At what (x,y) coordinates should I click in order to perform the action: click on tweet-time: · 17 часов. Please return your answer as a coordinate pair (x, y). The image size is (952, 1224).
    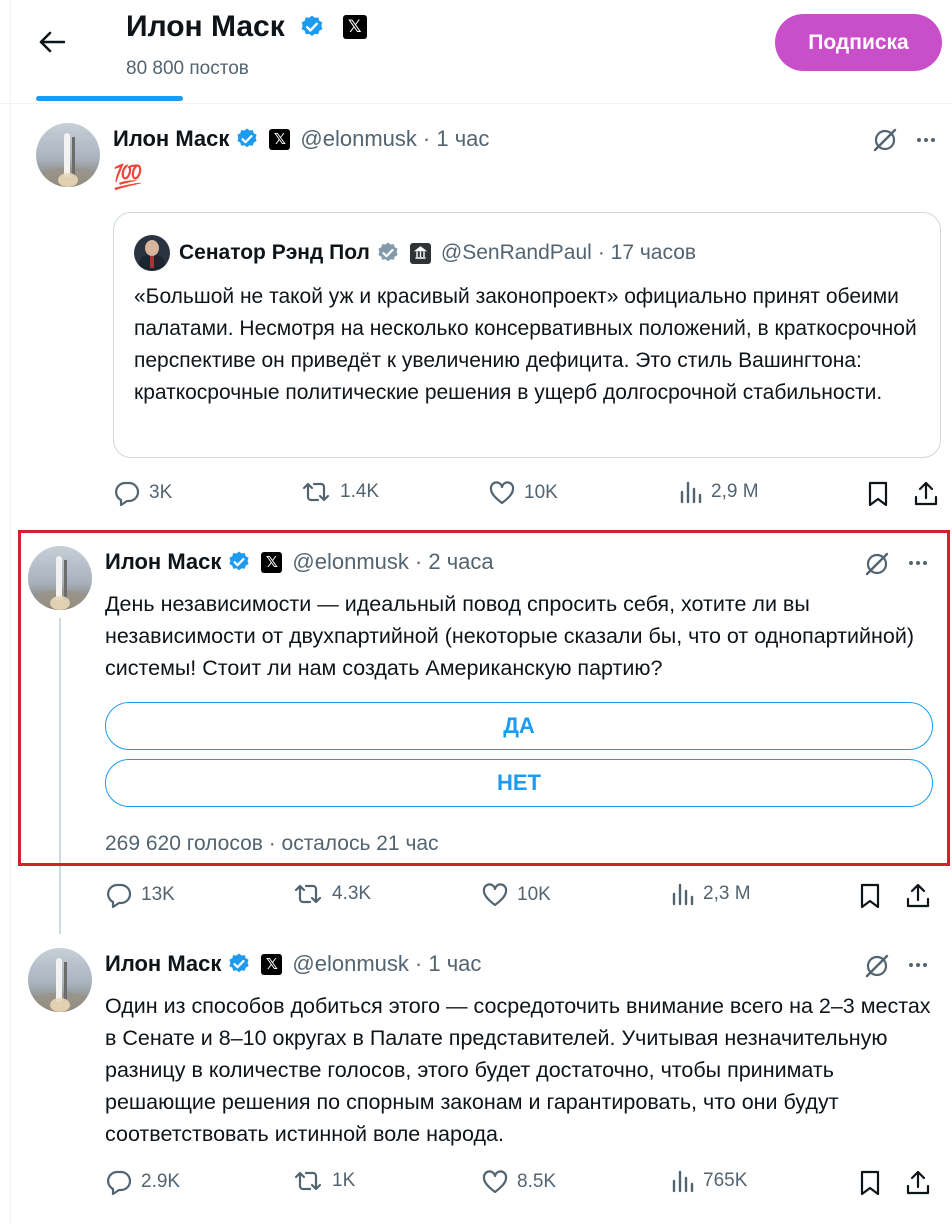
    Looking at the image, I should click on (647, 253).